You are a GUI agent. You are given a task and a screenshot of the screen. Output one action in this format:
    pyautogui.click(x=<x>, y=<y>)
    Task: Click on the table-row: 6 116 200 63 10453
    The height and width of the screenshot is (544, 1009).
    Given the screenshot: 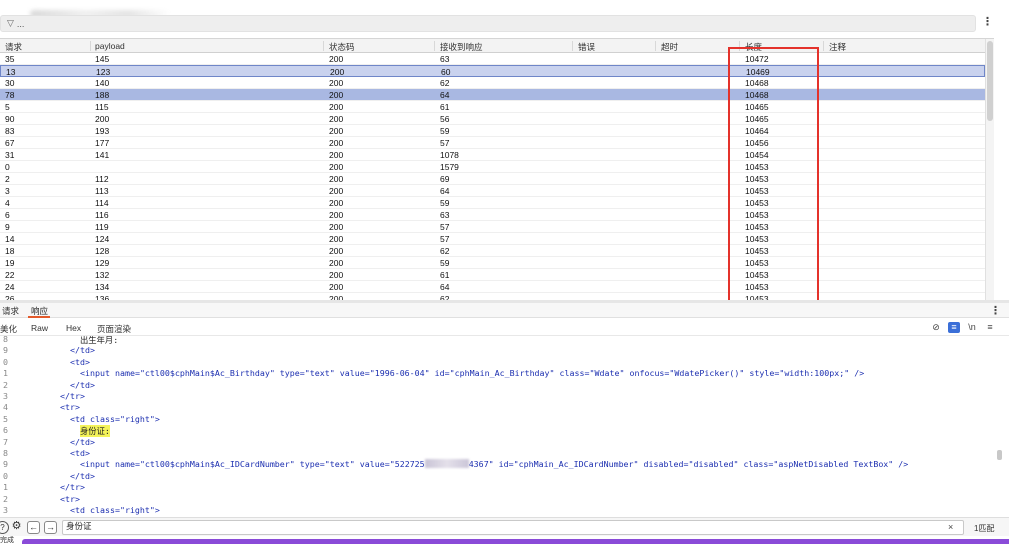 What is the action you would take?
    pyautogui.click(x=492, y=215)
    